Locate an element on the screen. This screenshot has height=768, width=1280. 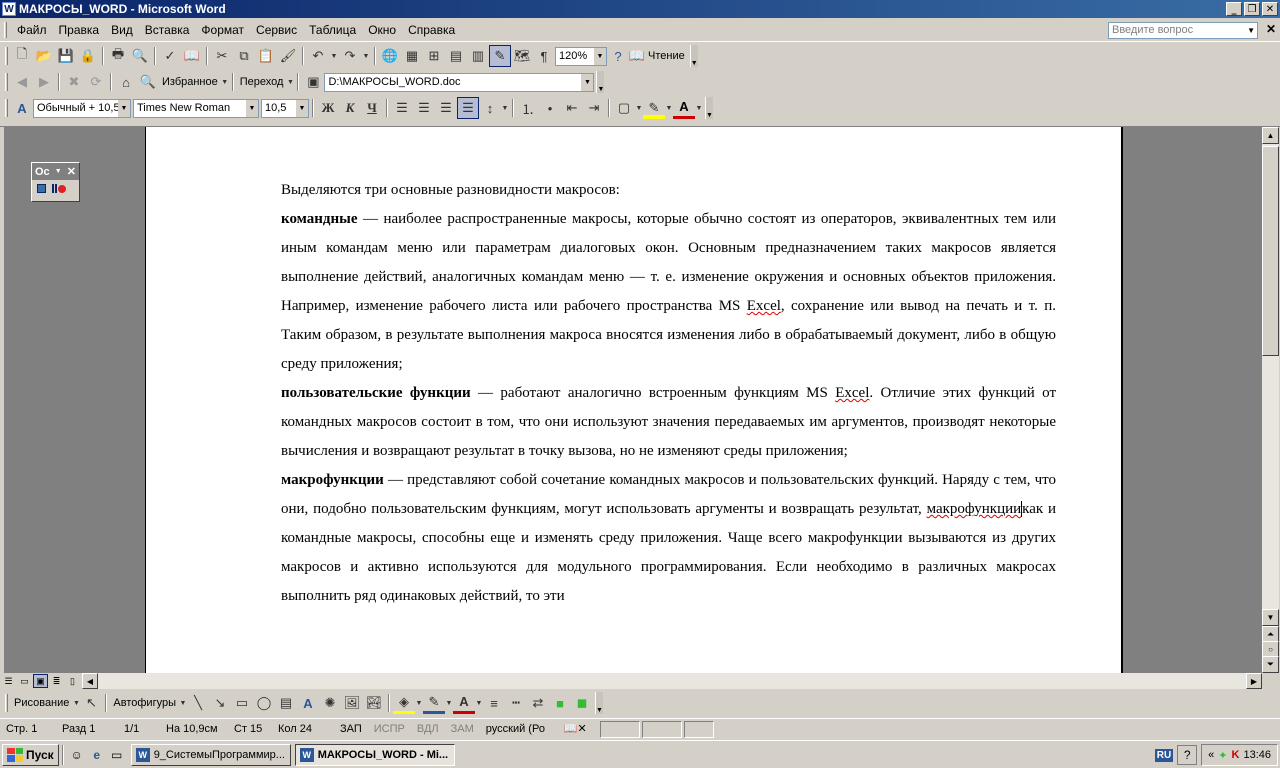
diagram-icon: ✺ is located at coordinates (330, 703).